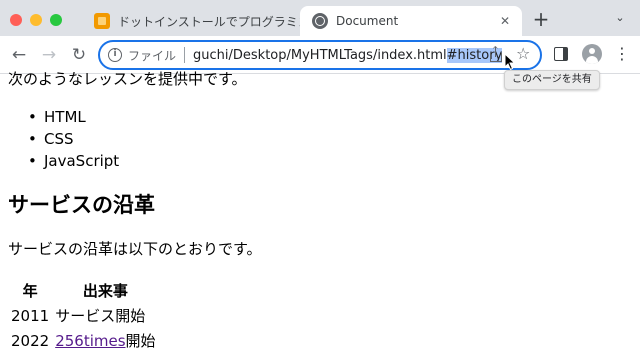 This screenshot has height=360, width=640. Describe the element at coordinates (209, 21) in the screenshot. I see `tab-title: ドットインストールでプログラミング` at that location.